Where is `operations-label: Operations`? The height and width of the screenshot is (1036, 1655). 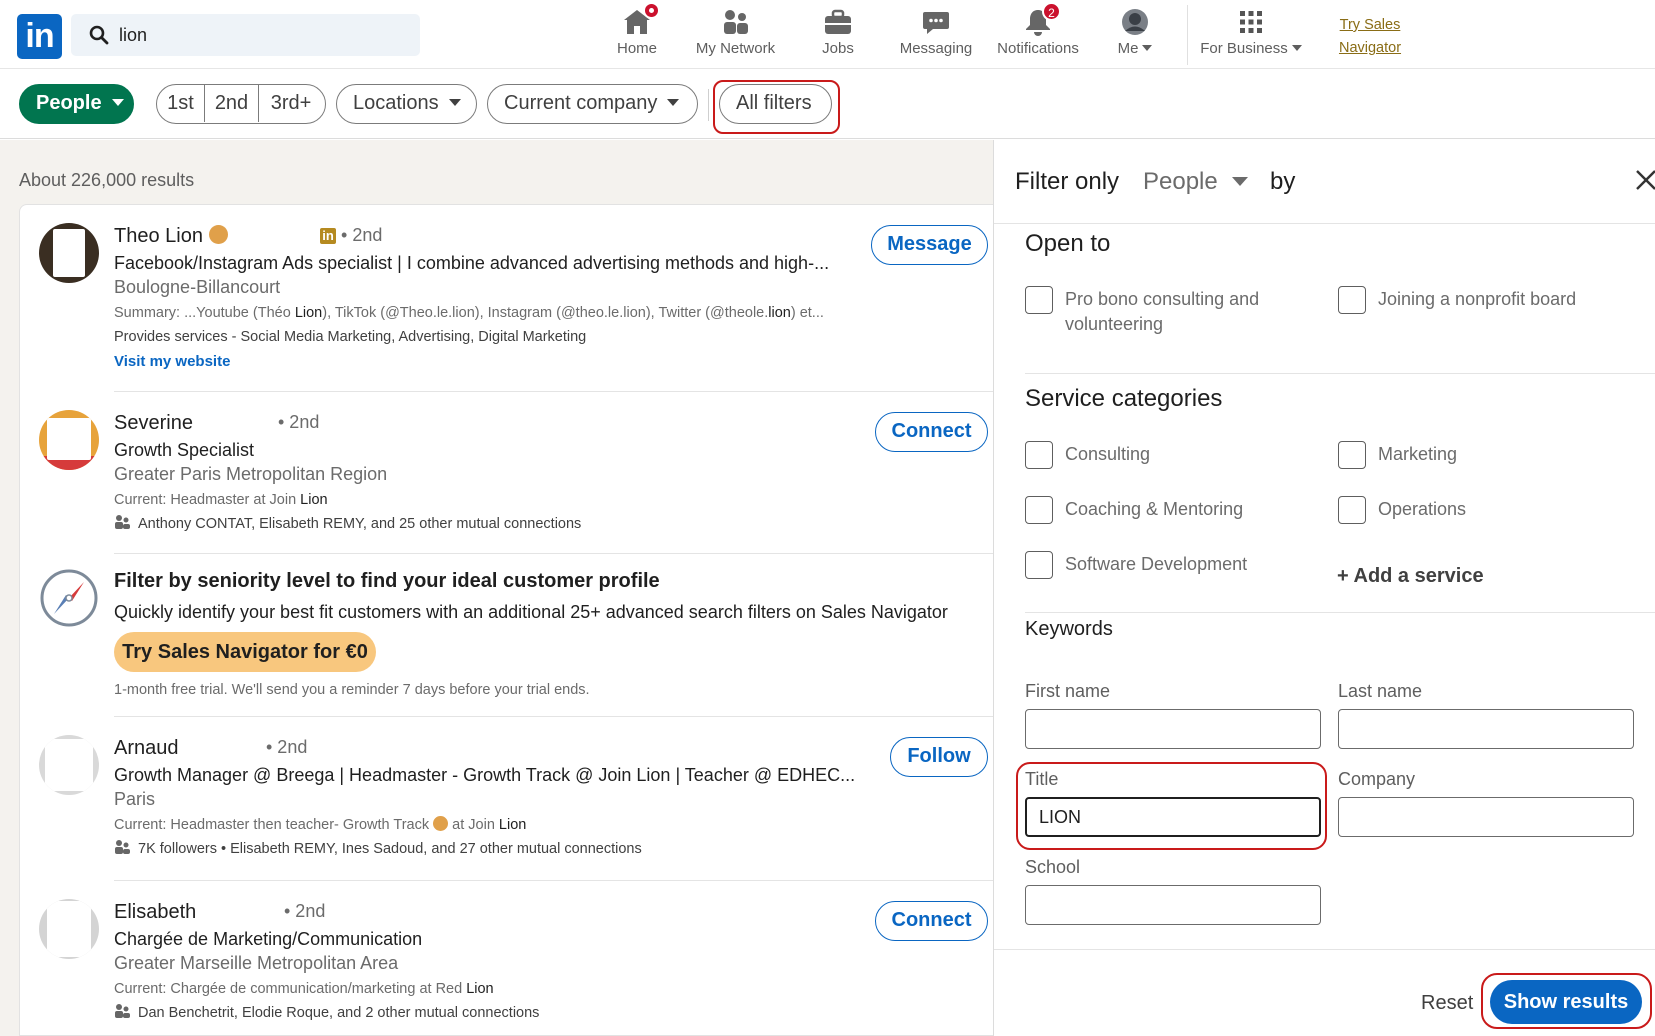 operations-label: Operations is located at coordinates (1422, 509).